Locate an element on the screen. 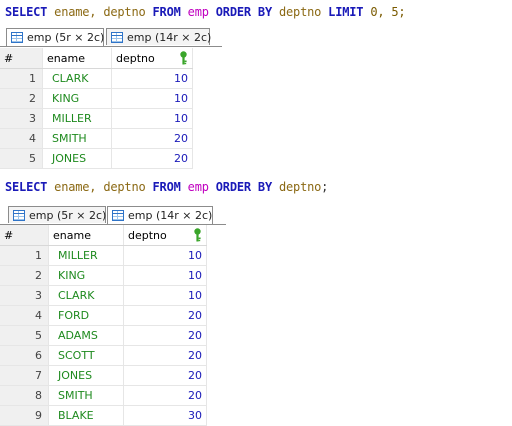  table-row: 1 CLARK 10 is located at coordinates (96, 78).